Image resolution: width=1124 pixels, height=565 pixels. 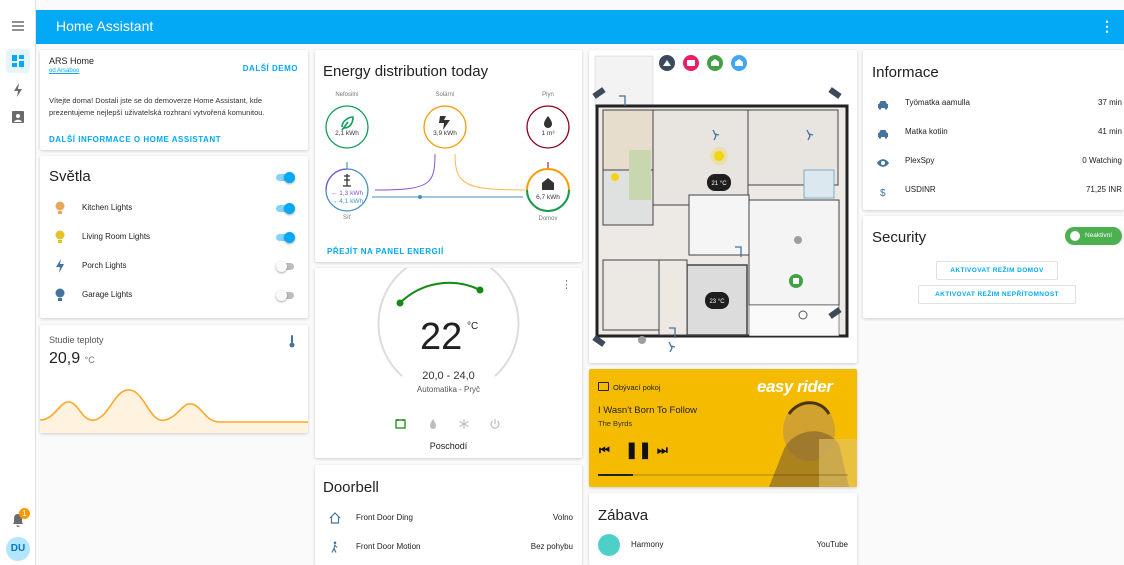 I want to click on eye-icon, so click(x=883, y=161).